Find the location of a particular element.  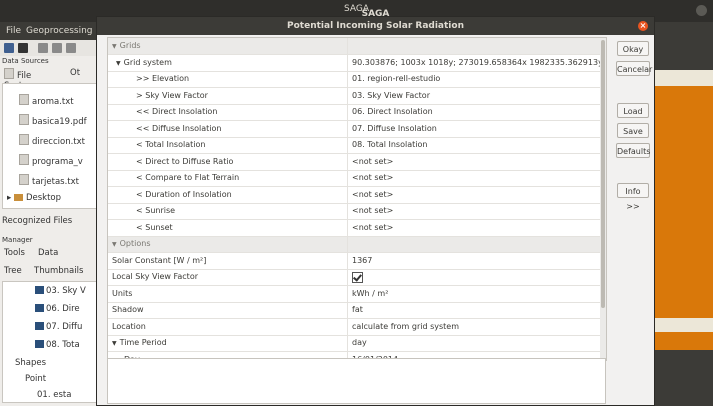

file-system-icon is located at coordinates (9, 73).